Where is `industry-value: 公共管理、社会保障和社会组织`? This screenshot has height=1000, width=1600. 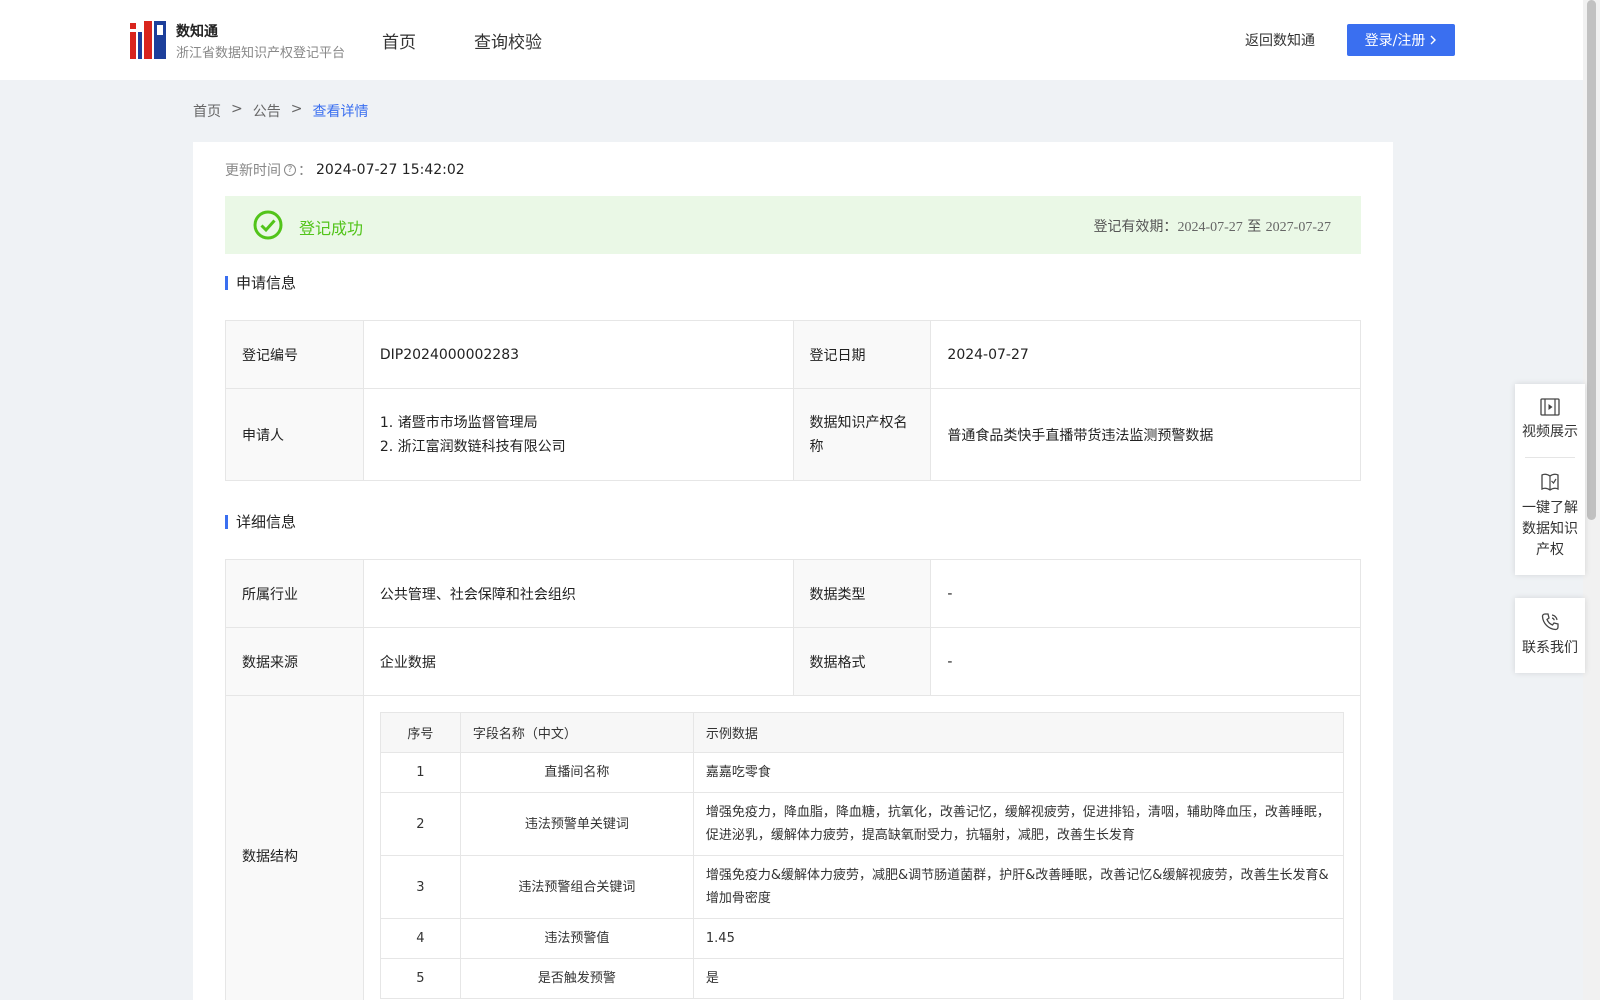
industry-value: 公共管理、社会保障和社会组织 is located at coordinates (578, 593).